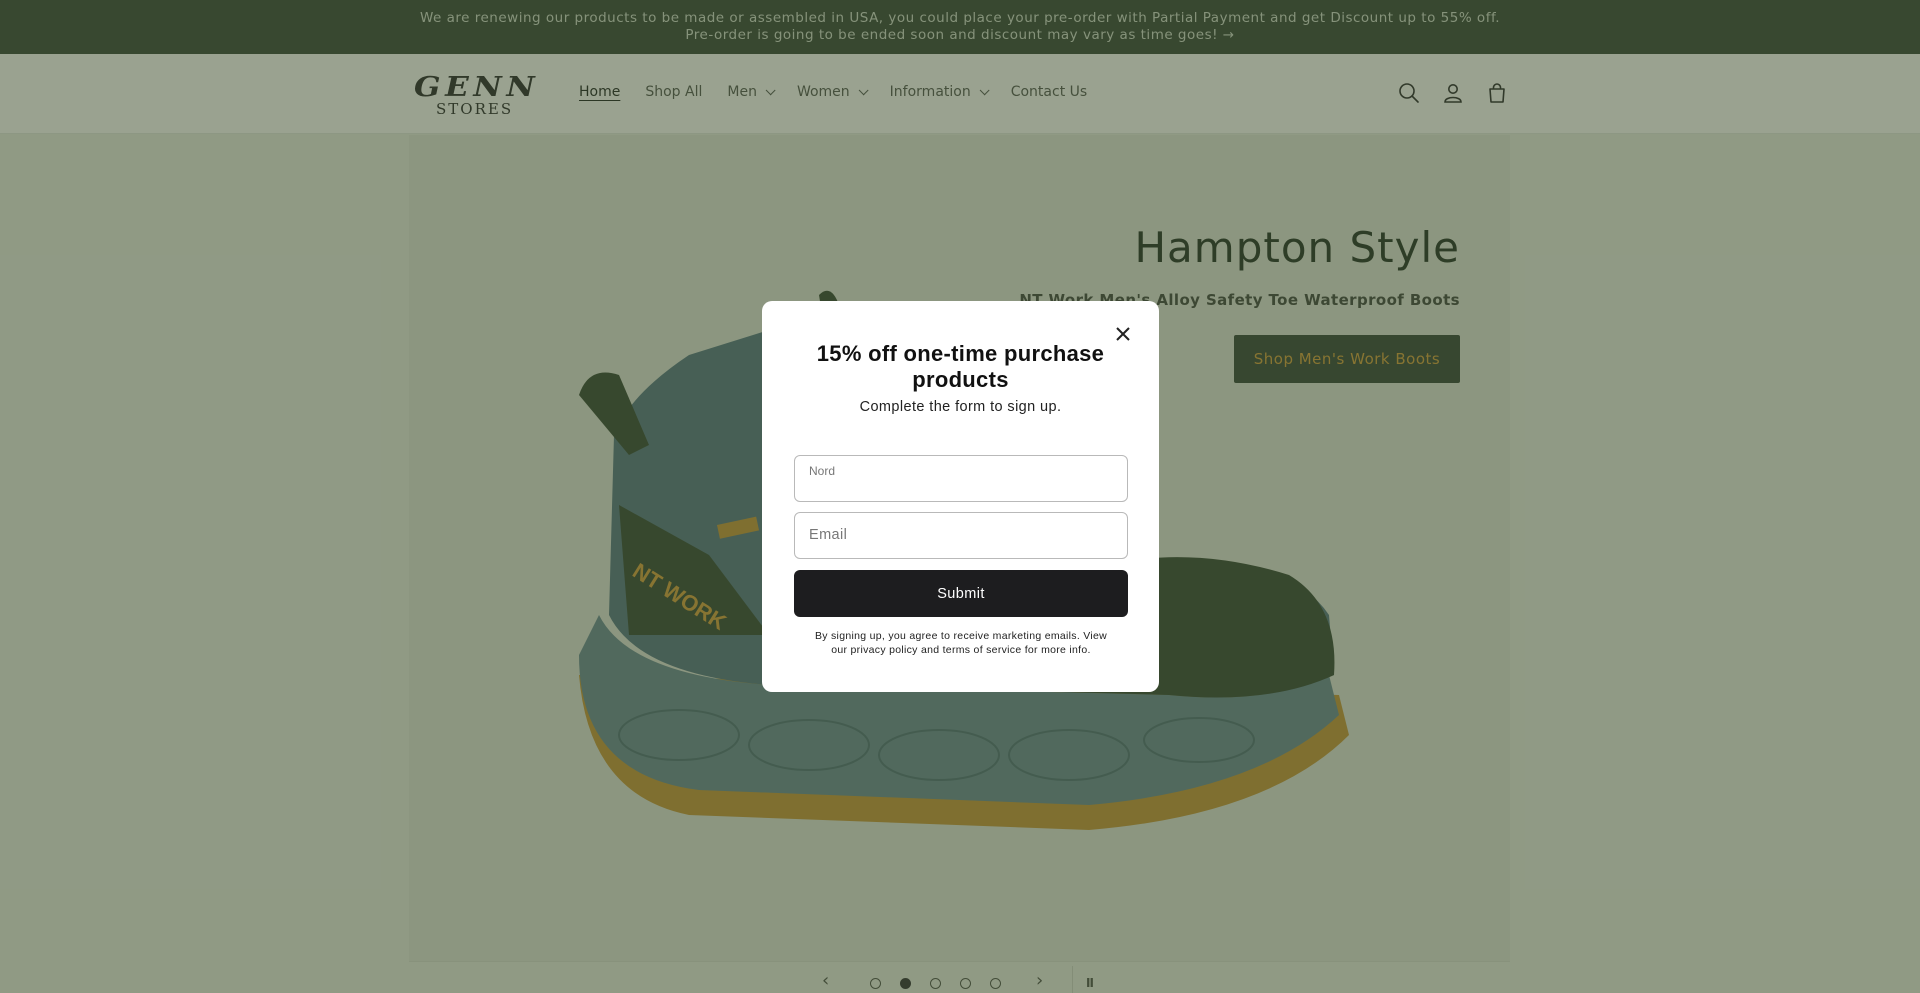  Describe the element at coordinates (961, 535) in the screenshot. I see `email-field: Email` at that location.